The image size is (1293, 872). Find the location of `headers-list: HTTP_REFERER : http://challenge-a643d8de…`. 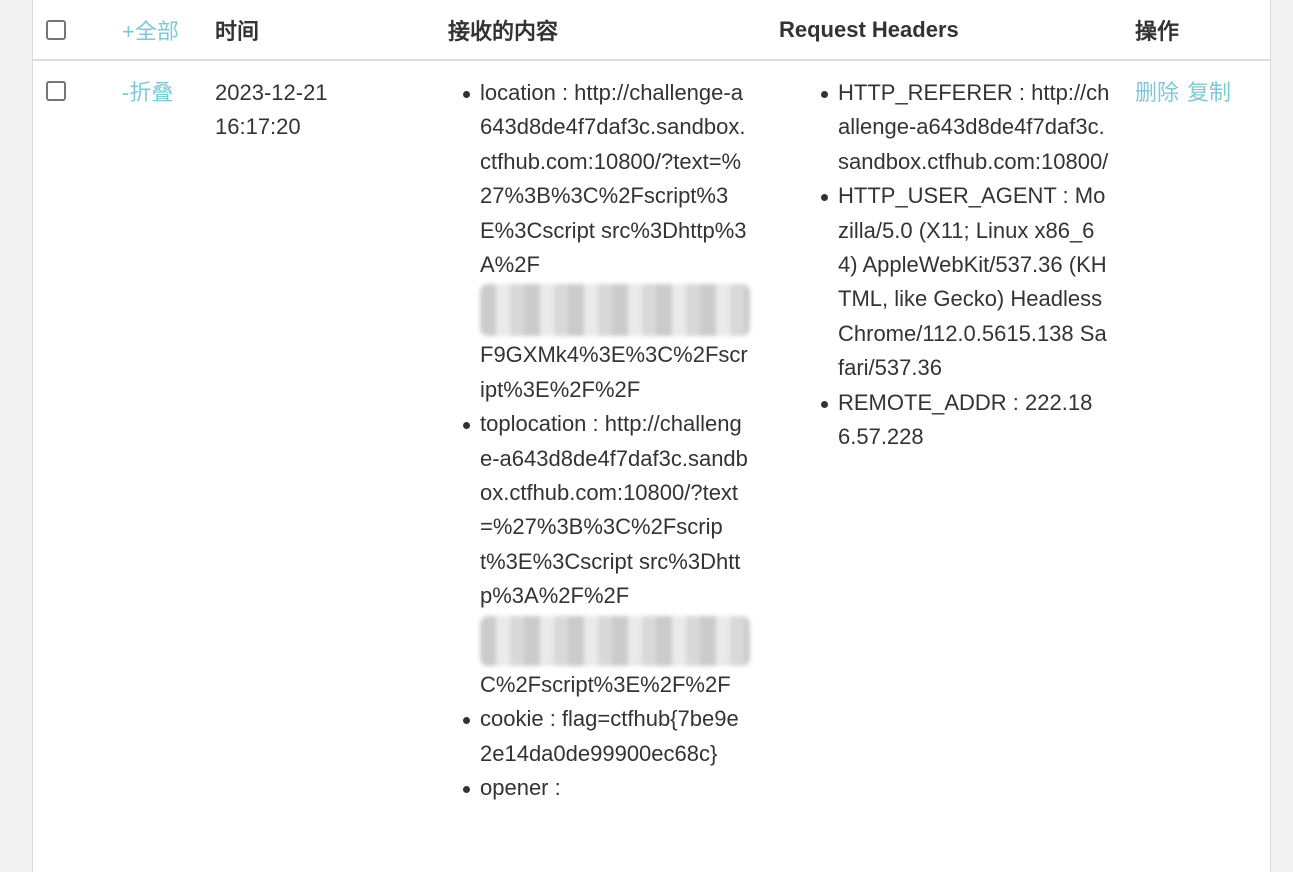

headers-list: HTTP_REFERER : http://challenge-a643d8de… is located at coordinates (965, 265).